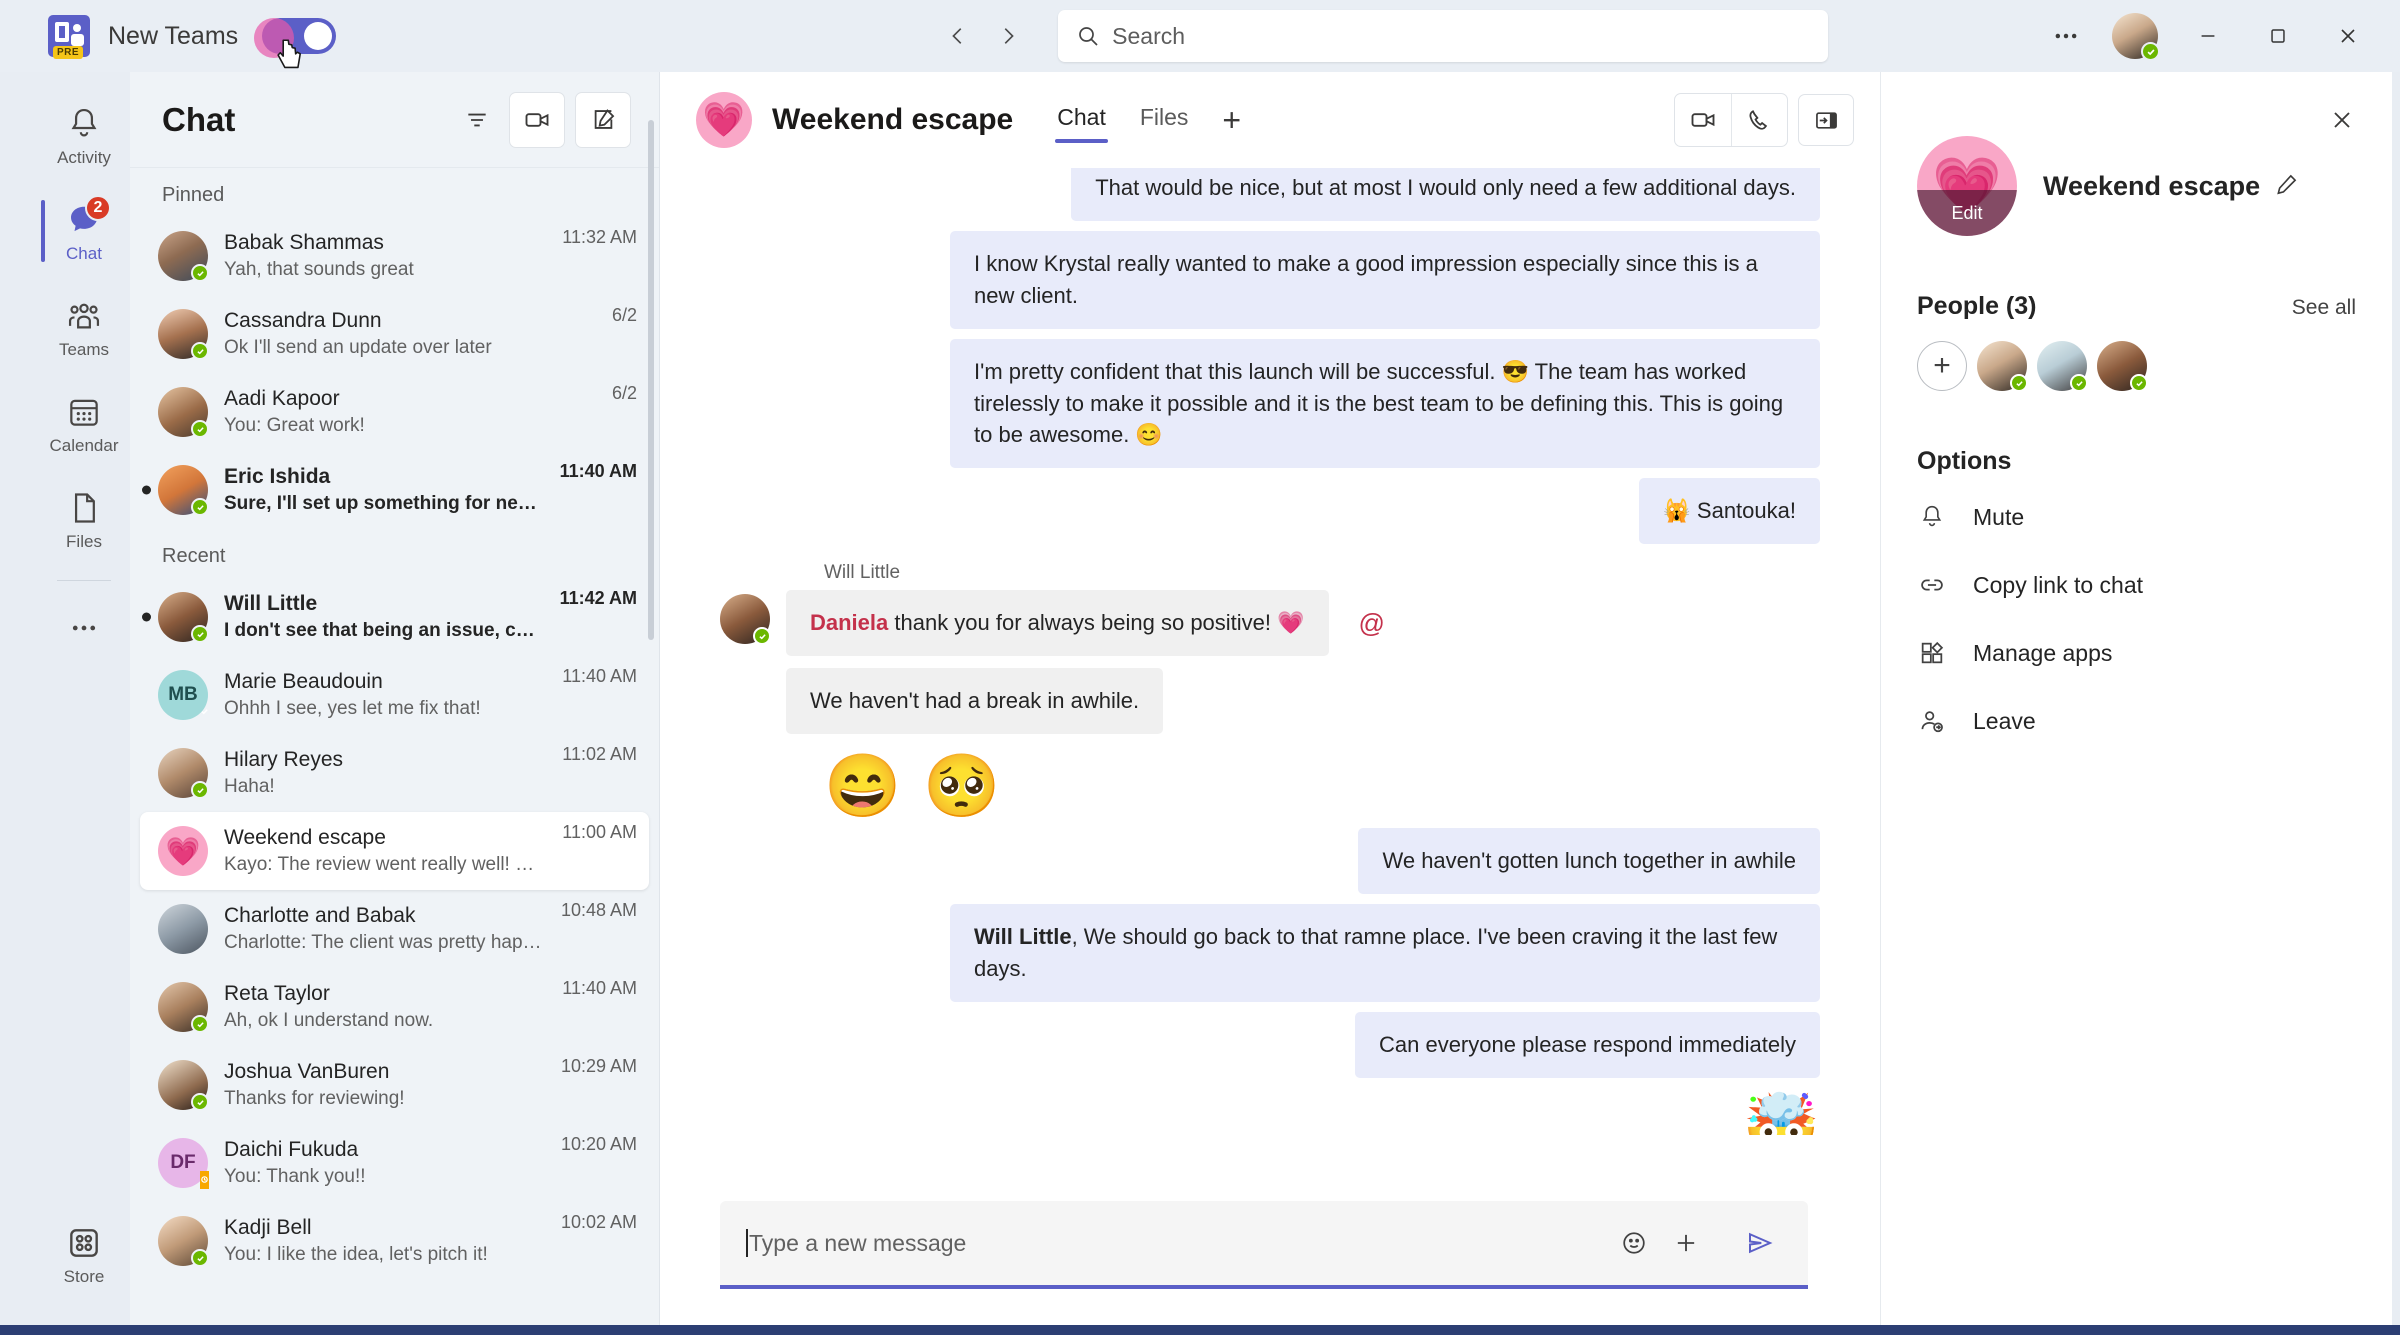 The image size is (2400, 1335). Describe the element at coordinates (477, 120) in the screenshot. I see `filter-button` at that location.